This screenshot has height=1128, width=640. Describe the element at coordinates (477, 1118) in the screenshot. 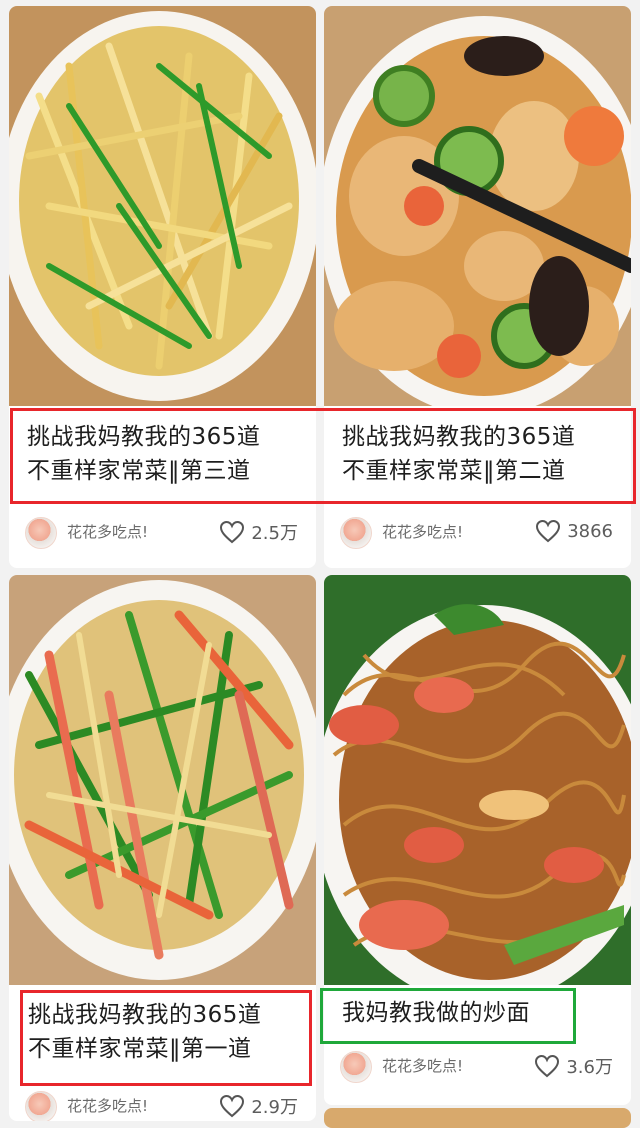

I see `feed-card-next-peek` at that location.